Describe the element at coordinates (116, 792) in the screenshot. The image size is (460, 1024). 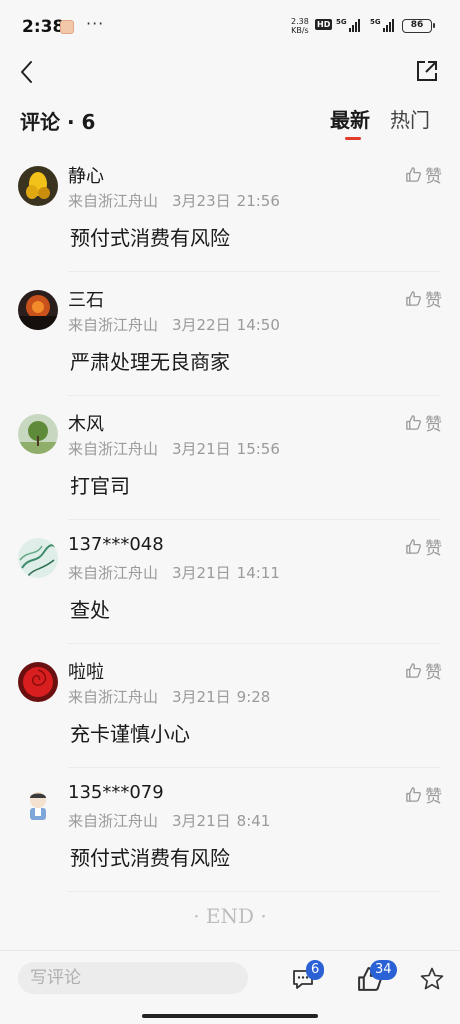
I see `comment-author: 135***079` at that location.